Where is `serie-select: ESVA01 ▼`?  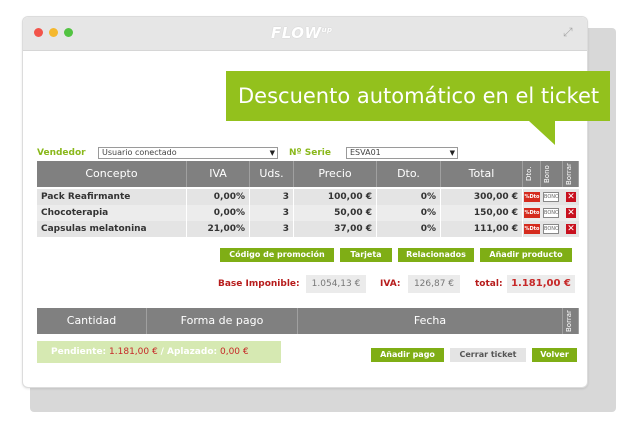
serie-select: ESVA01 ▼ is located at coordinates (402, 153).